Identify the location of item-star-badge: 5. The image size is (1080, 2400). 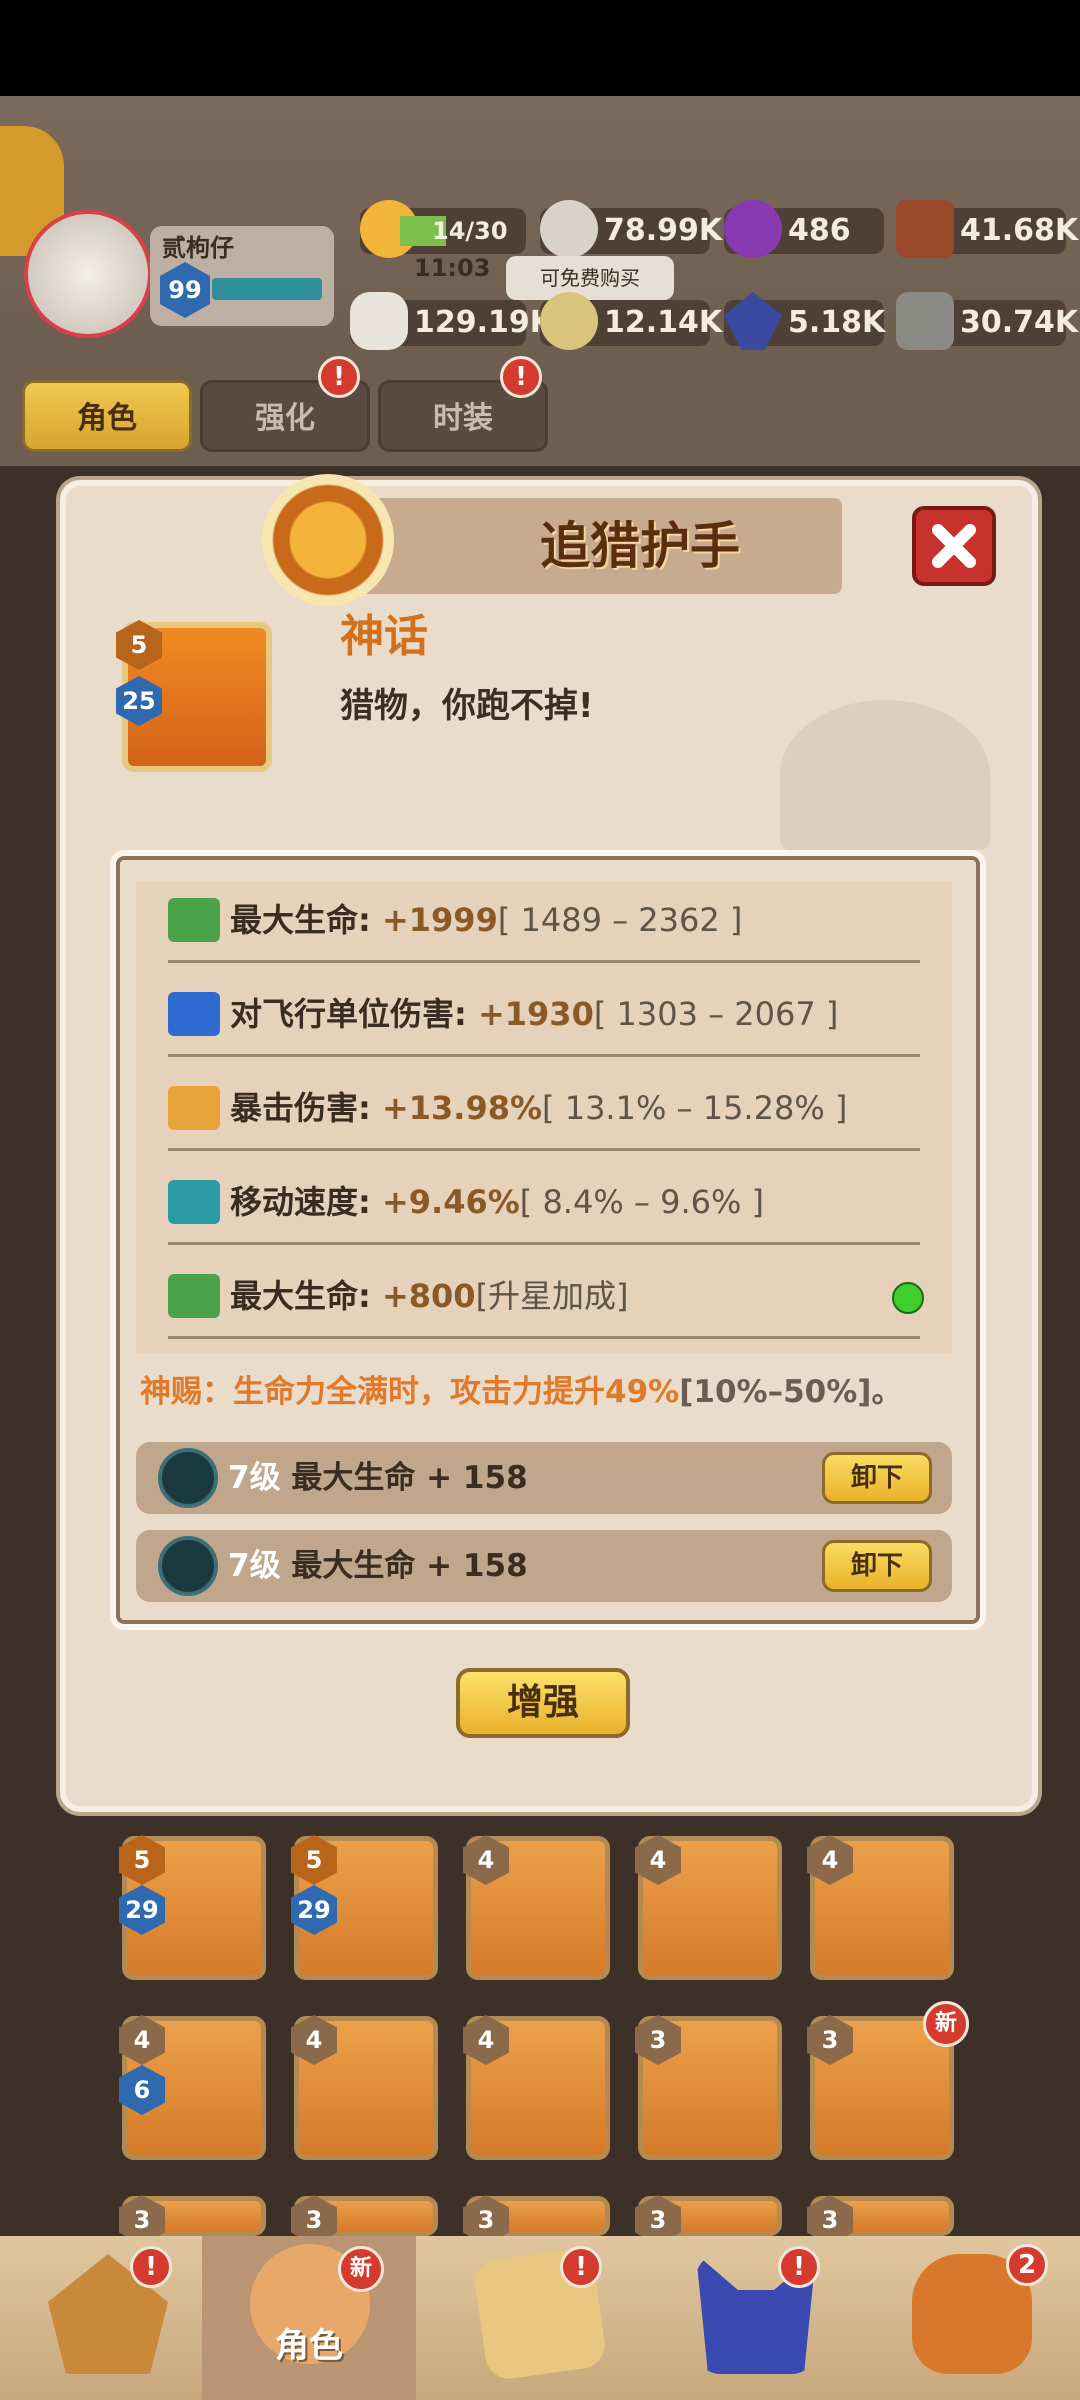
(314, 1860).